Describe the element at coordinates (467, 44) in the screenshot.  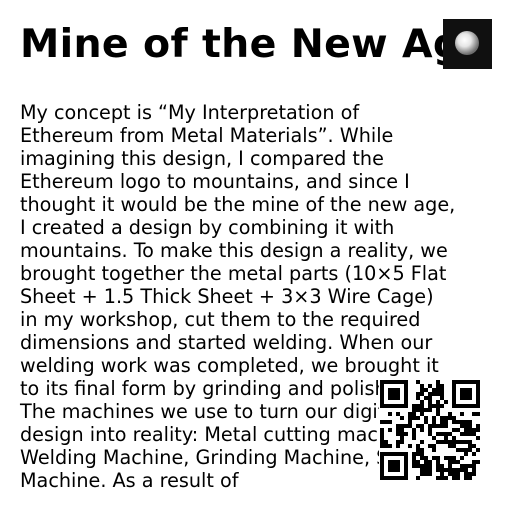
I see `glossy-sphere-icon` at that location.